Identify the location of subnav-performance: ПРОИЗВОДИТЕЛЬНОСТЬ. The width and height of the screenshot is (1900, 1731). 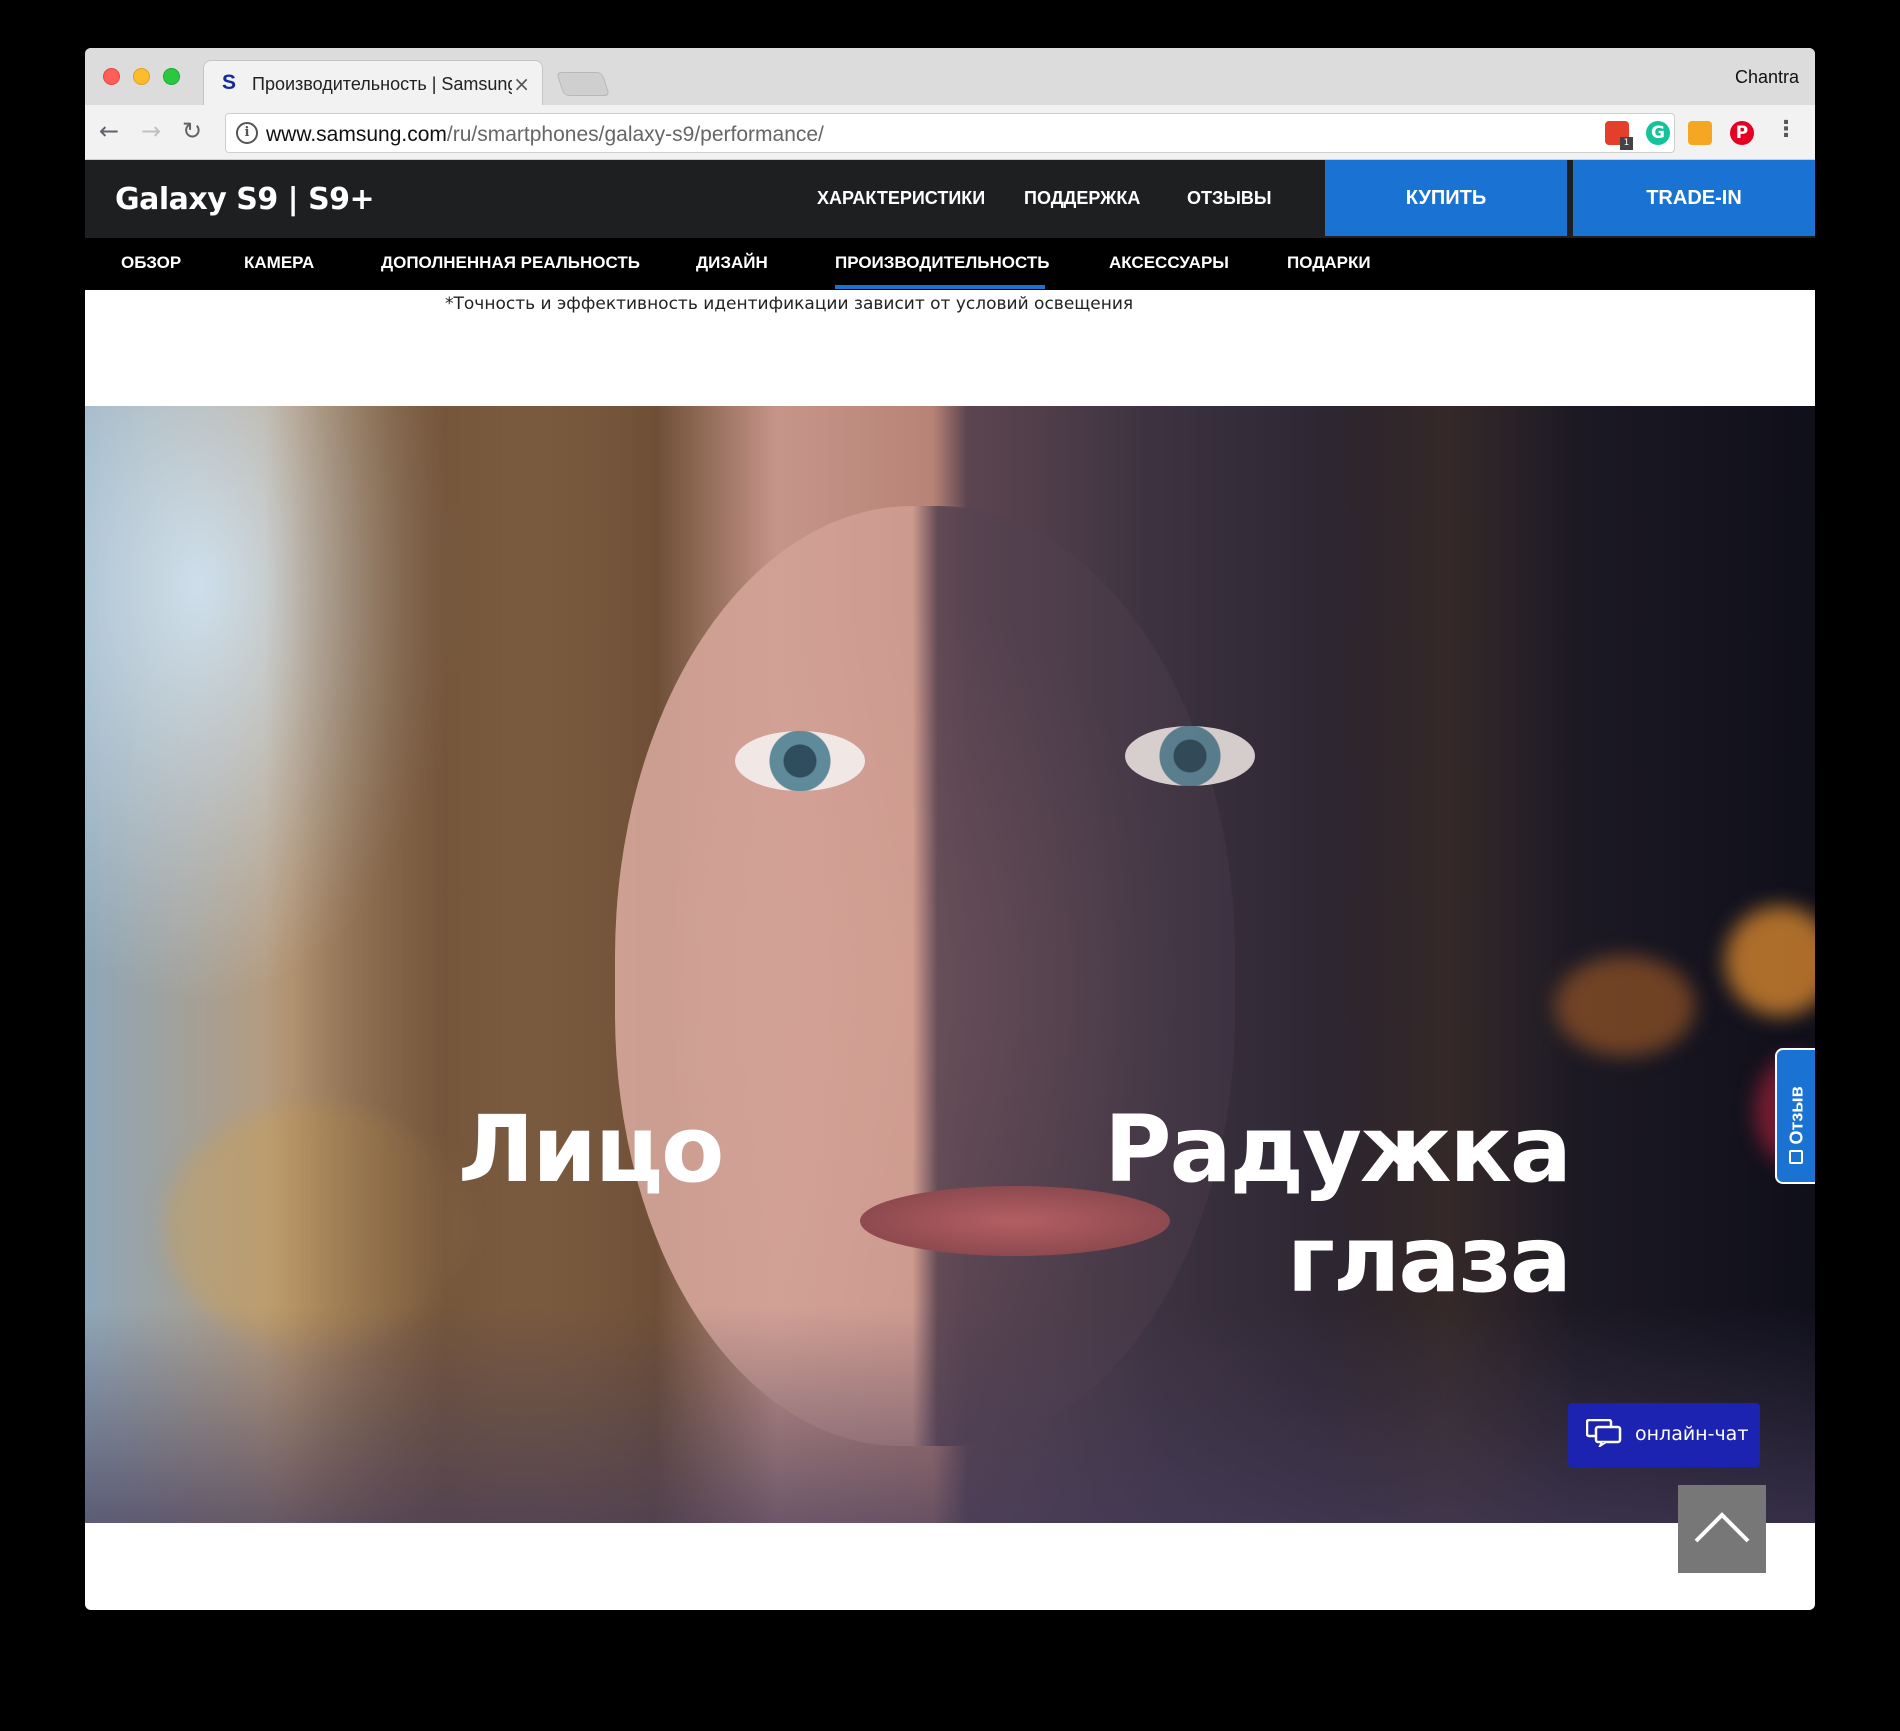
(942, 263).